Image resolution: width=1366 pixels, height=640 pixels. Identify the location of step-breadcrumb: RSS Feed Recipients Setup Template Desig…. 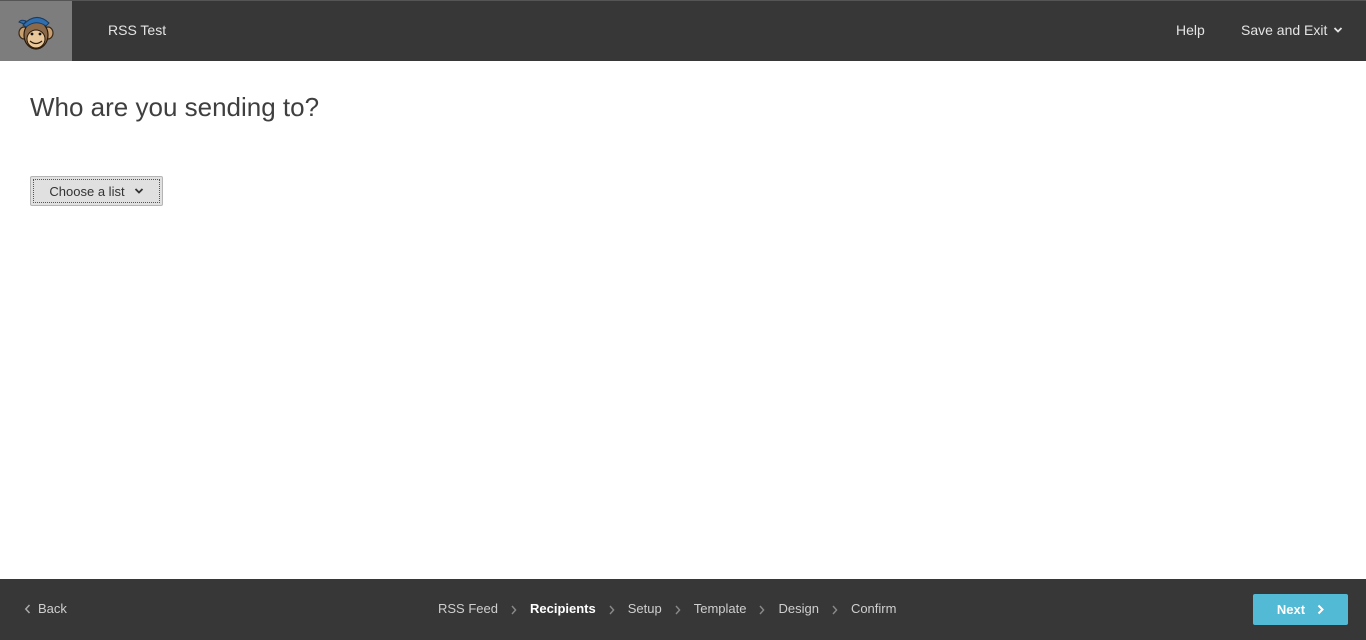
(667, 608).